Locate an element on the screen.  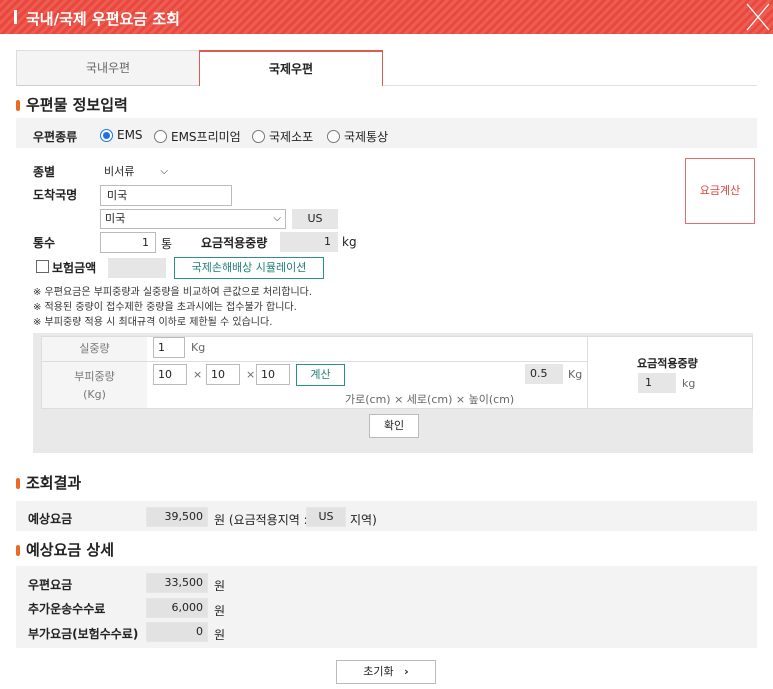
calc-col-divider is located at coordinates (587, 372).